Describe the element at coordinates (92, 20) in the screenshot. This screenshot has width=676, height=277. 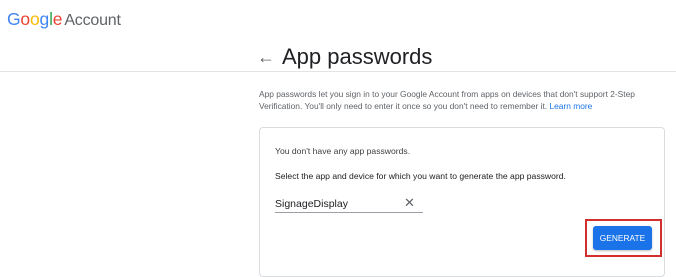
I see `logo-suffix: Account` at that location.